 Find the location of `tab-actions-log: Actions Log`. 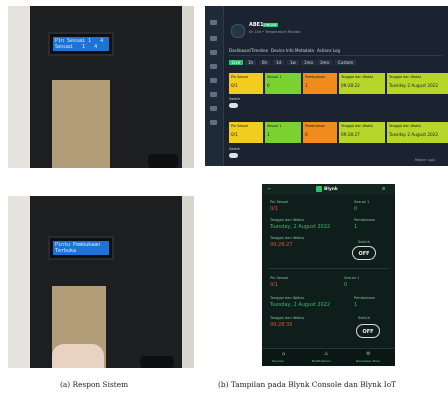

tab-actions-log: Actions Log is located at coordinates (328, 50).